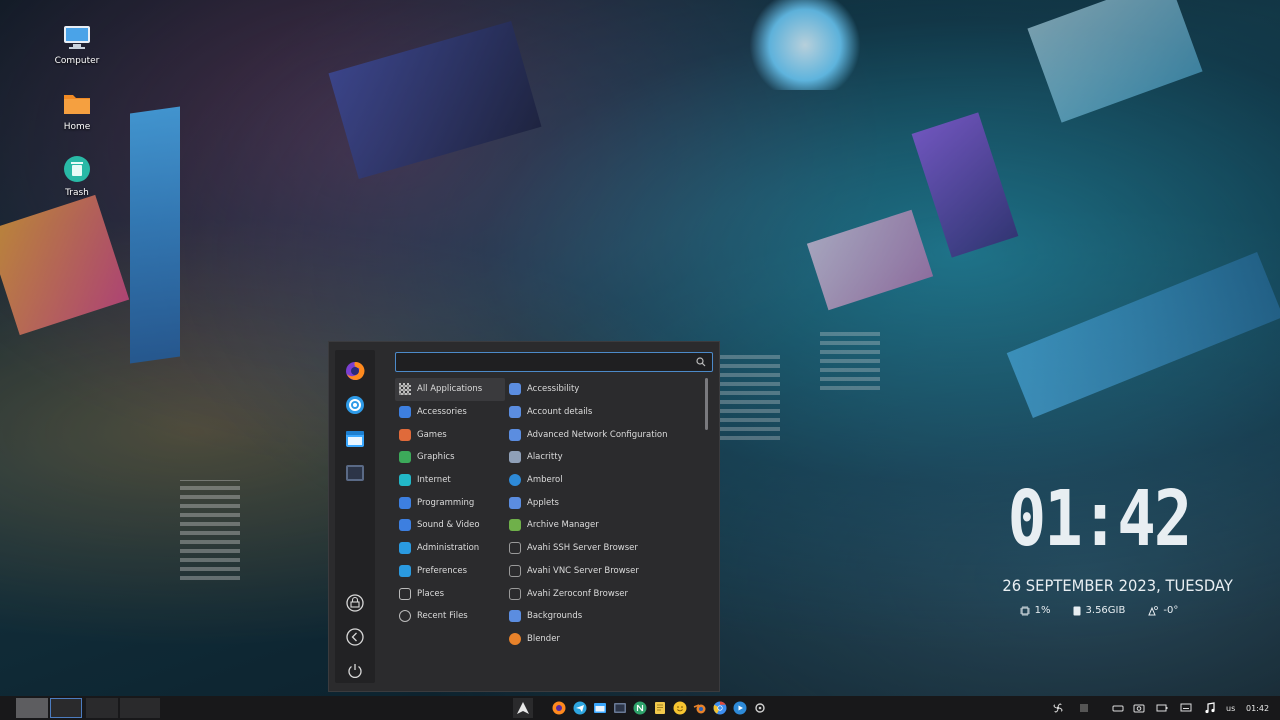 The height and width of the screenshot is (720, 1280). Describe the element at coordinates (1171, 610) in the screenshot. I see `temperature-value: -0°` at that location.